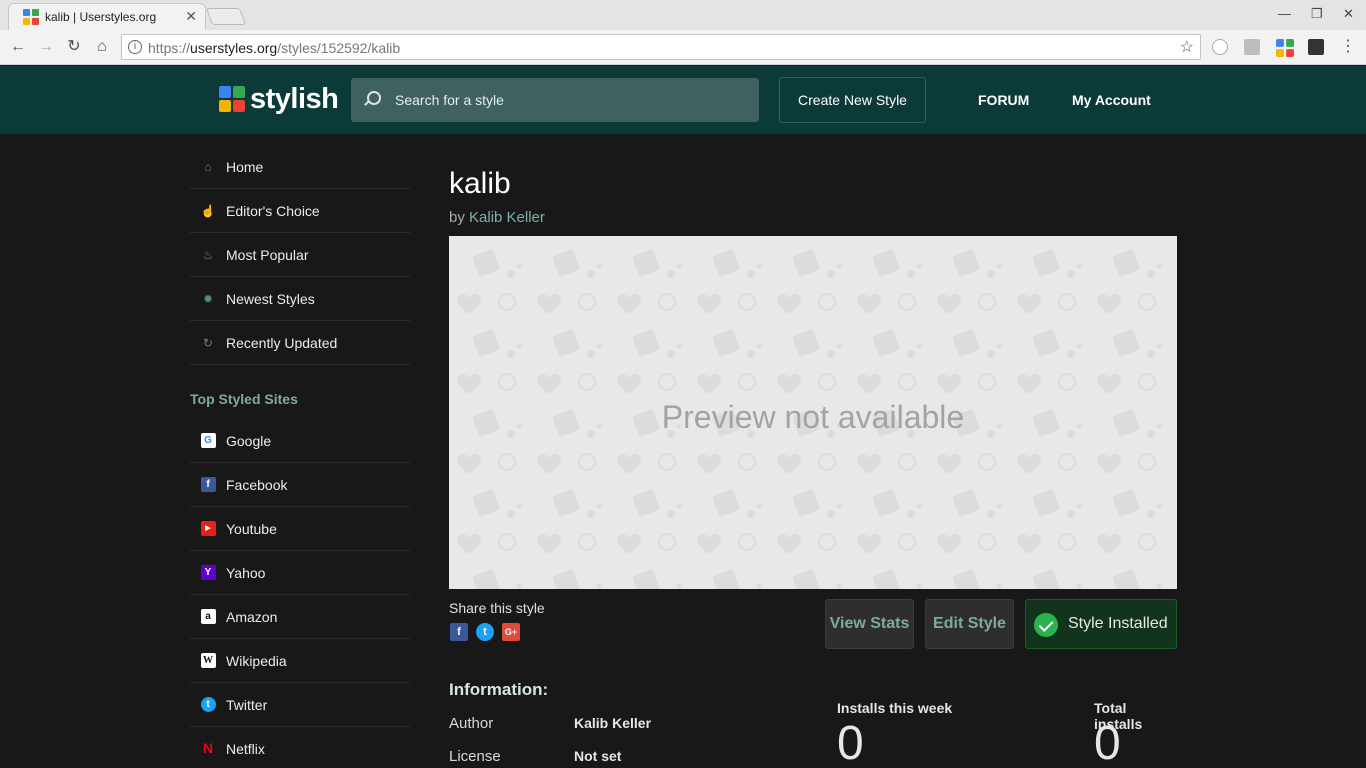 The width and height of the screenshot is (1366, 768). I want to click on sidebar-item-label: Newest Styles, so click(270, 298).